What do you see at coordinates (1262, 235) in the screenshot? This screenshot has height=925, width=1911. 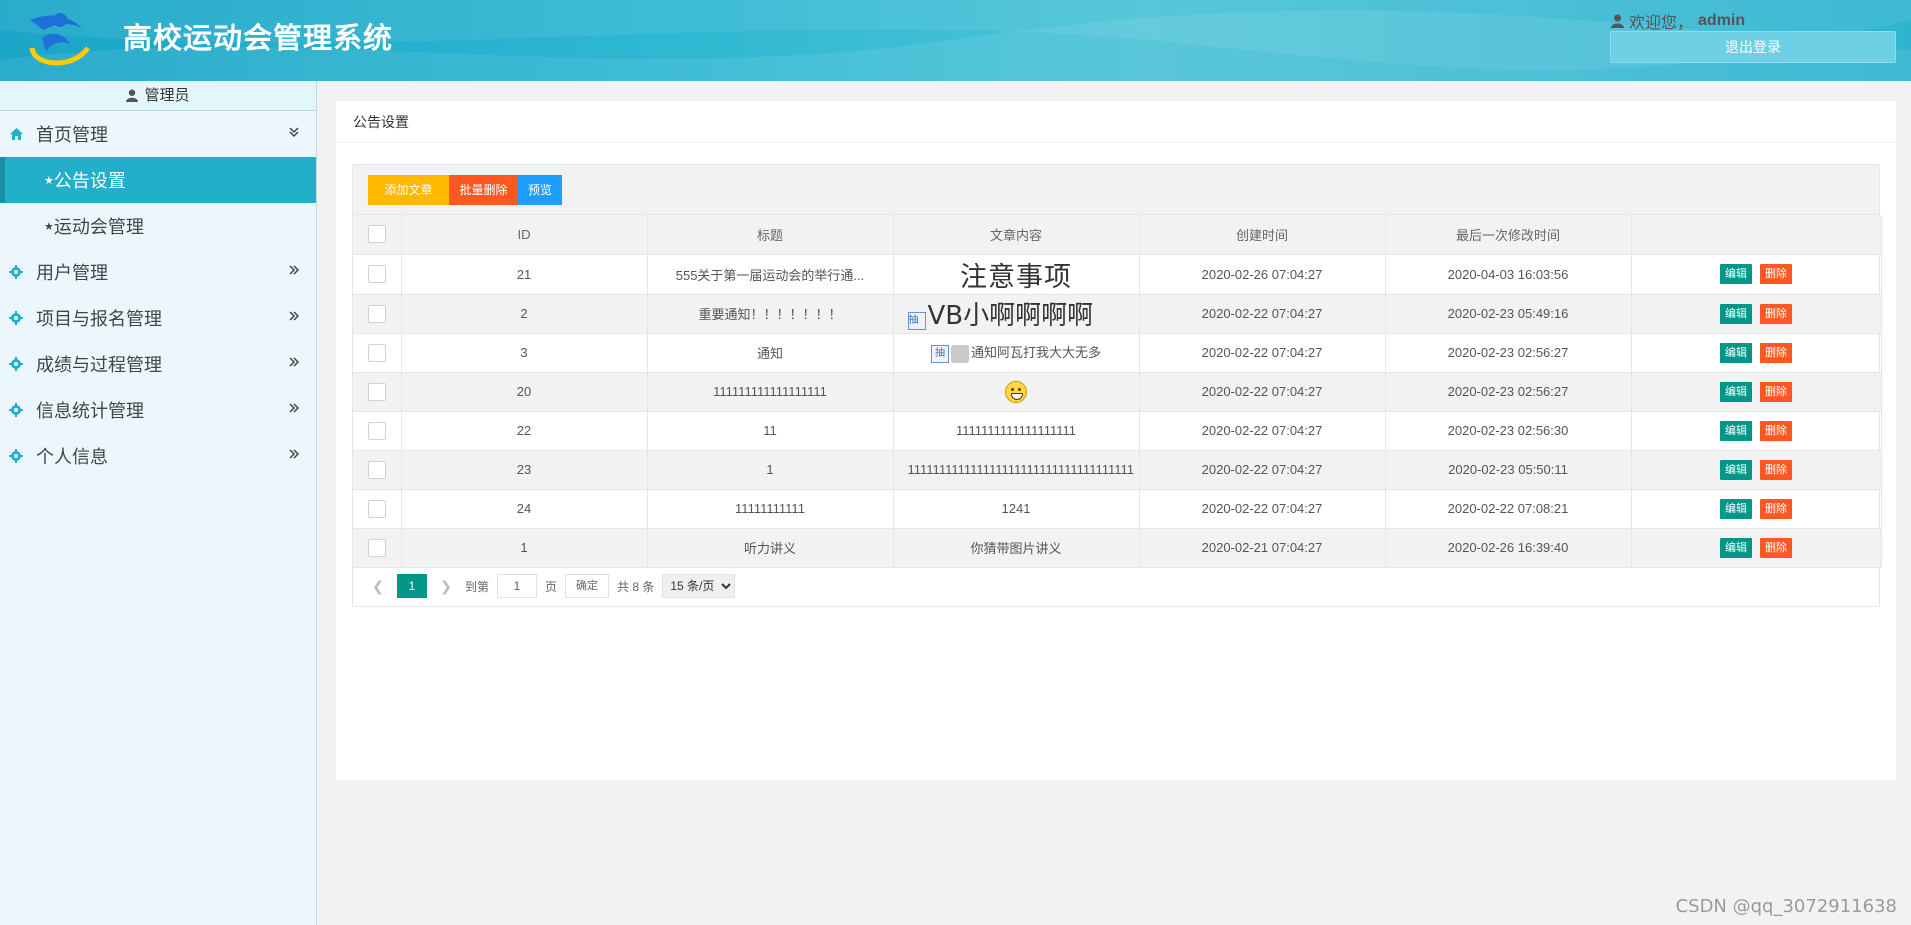 I see `column-header-created: 创建时间` at bounding box center [1262, 235].